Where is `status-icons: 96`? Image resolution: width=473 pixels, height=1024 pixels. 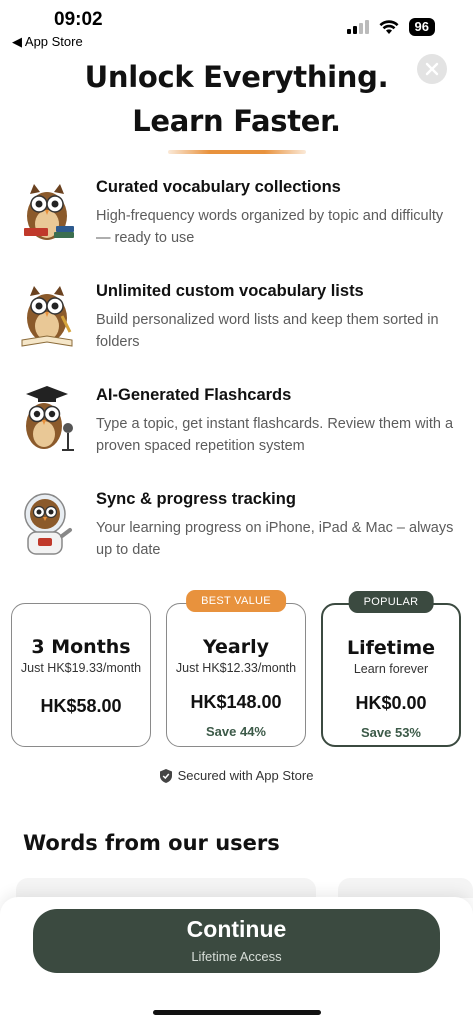
status-icons: 96 is located at coordinates (390, 27).